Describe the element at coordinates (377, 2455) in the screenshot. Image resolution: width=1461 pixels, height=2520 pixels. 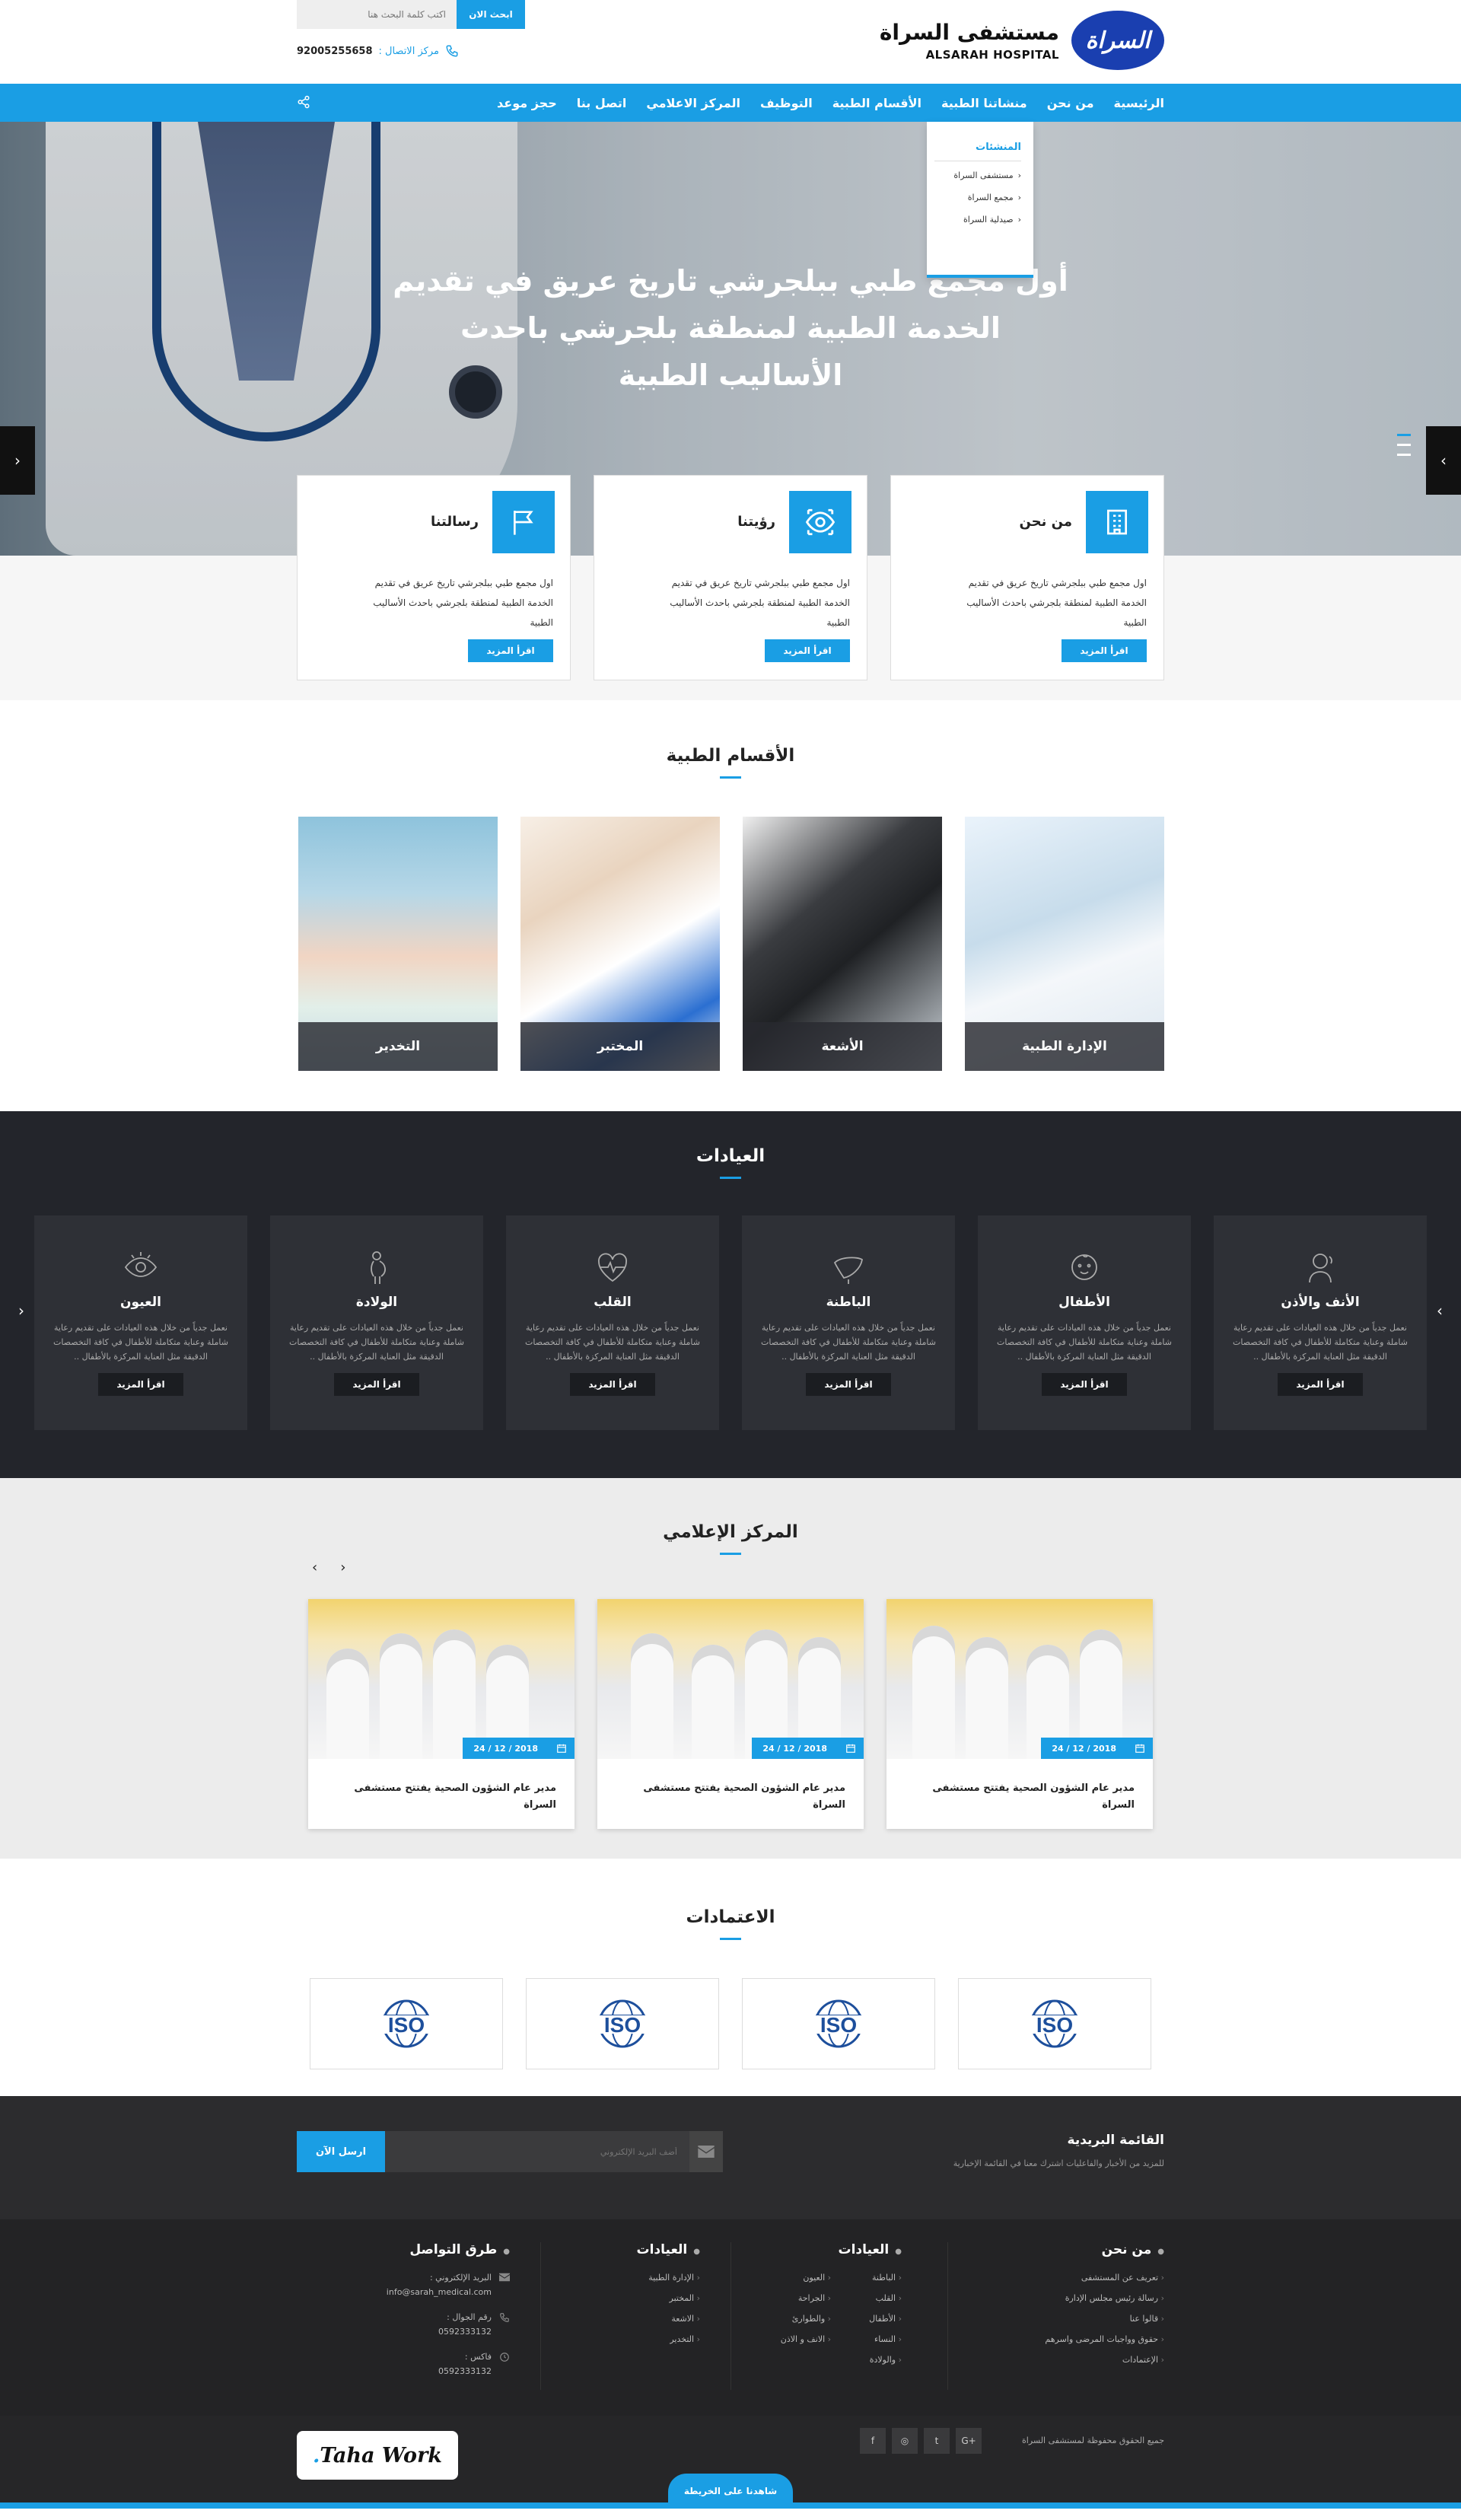
I see `credit-logo: Taha Work.` at that location.